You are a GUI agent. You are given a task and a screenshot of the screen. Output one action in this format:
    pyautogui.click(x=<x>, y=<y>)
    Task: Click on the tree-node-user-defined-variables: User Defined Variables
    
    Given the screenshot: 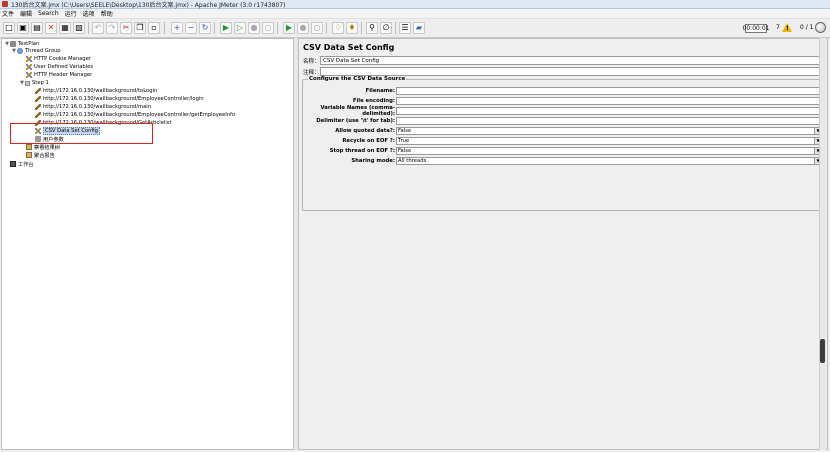 What is the action you would take?
    pyautogui.click(x=59, y=67)
    